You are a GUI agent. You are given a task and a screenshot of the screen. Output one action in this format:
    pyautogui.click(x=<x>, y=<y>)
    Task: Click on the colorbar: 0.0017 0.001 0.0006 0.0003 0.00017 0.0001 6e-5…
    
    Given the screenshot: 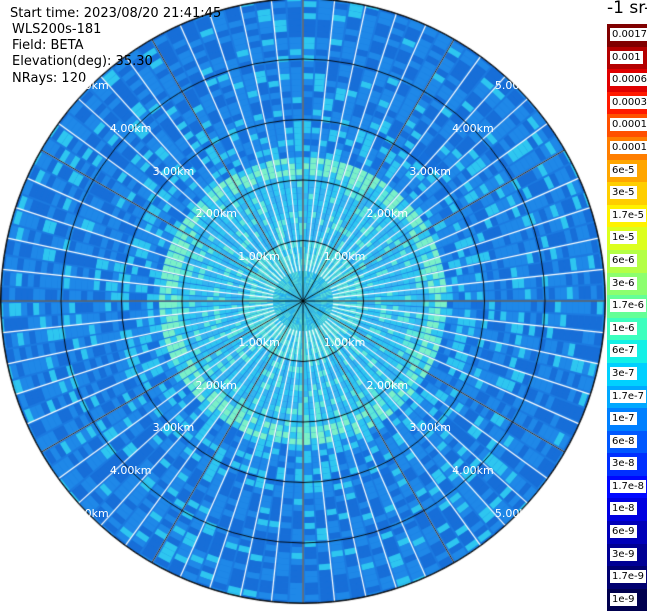 What is the action you would take?
    pyautogui.click(x=627, y=317)
    